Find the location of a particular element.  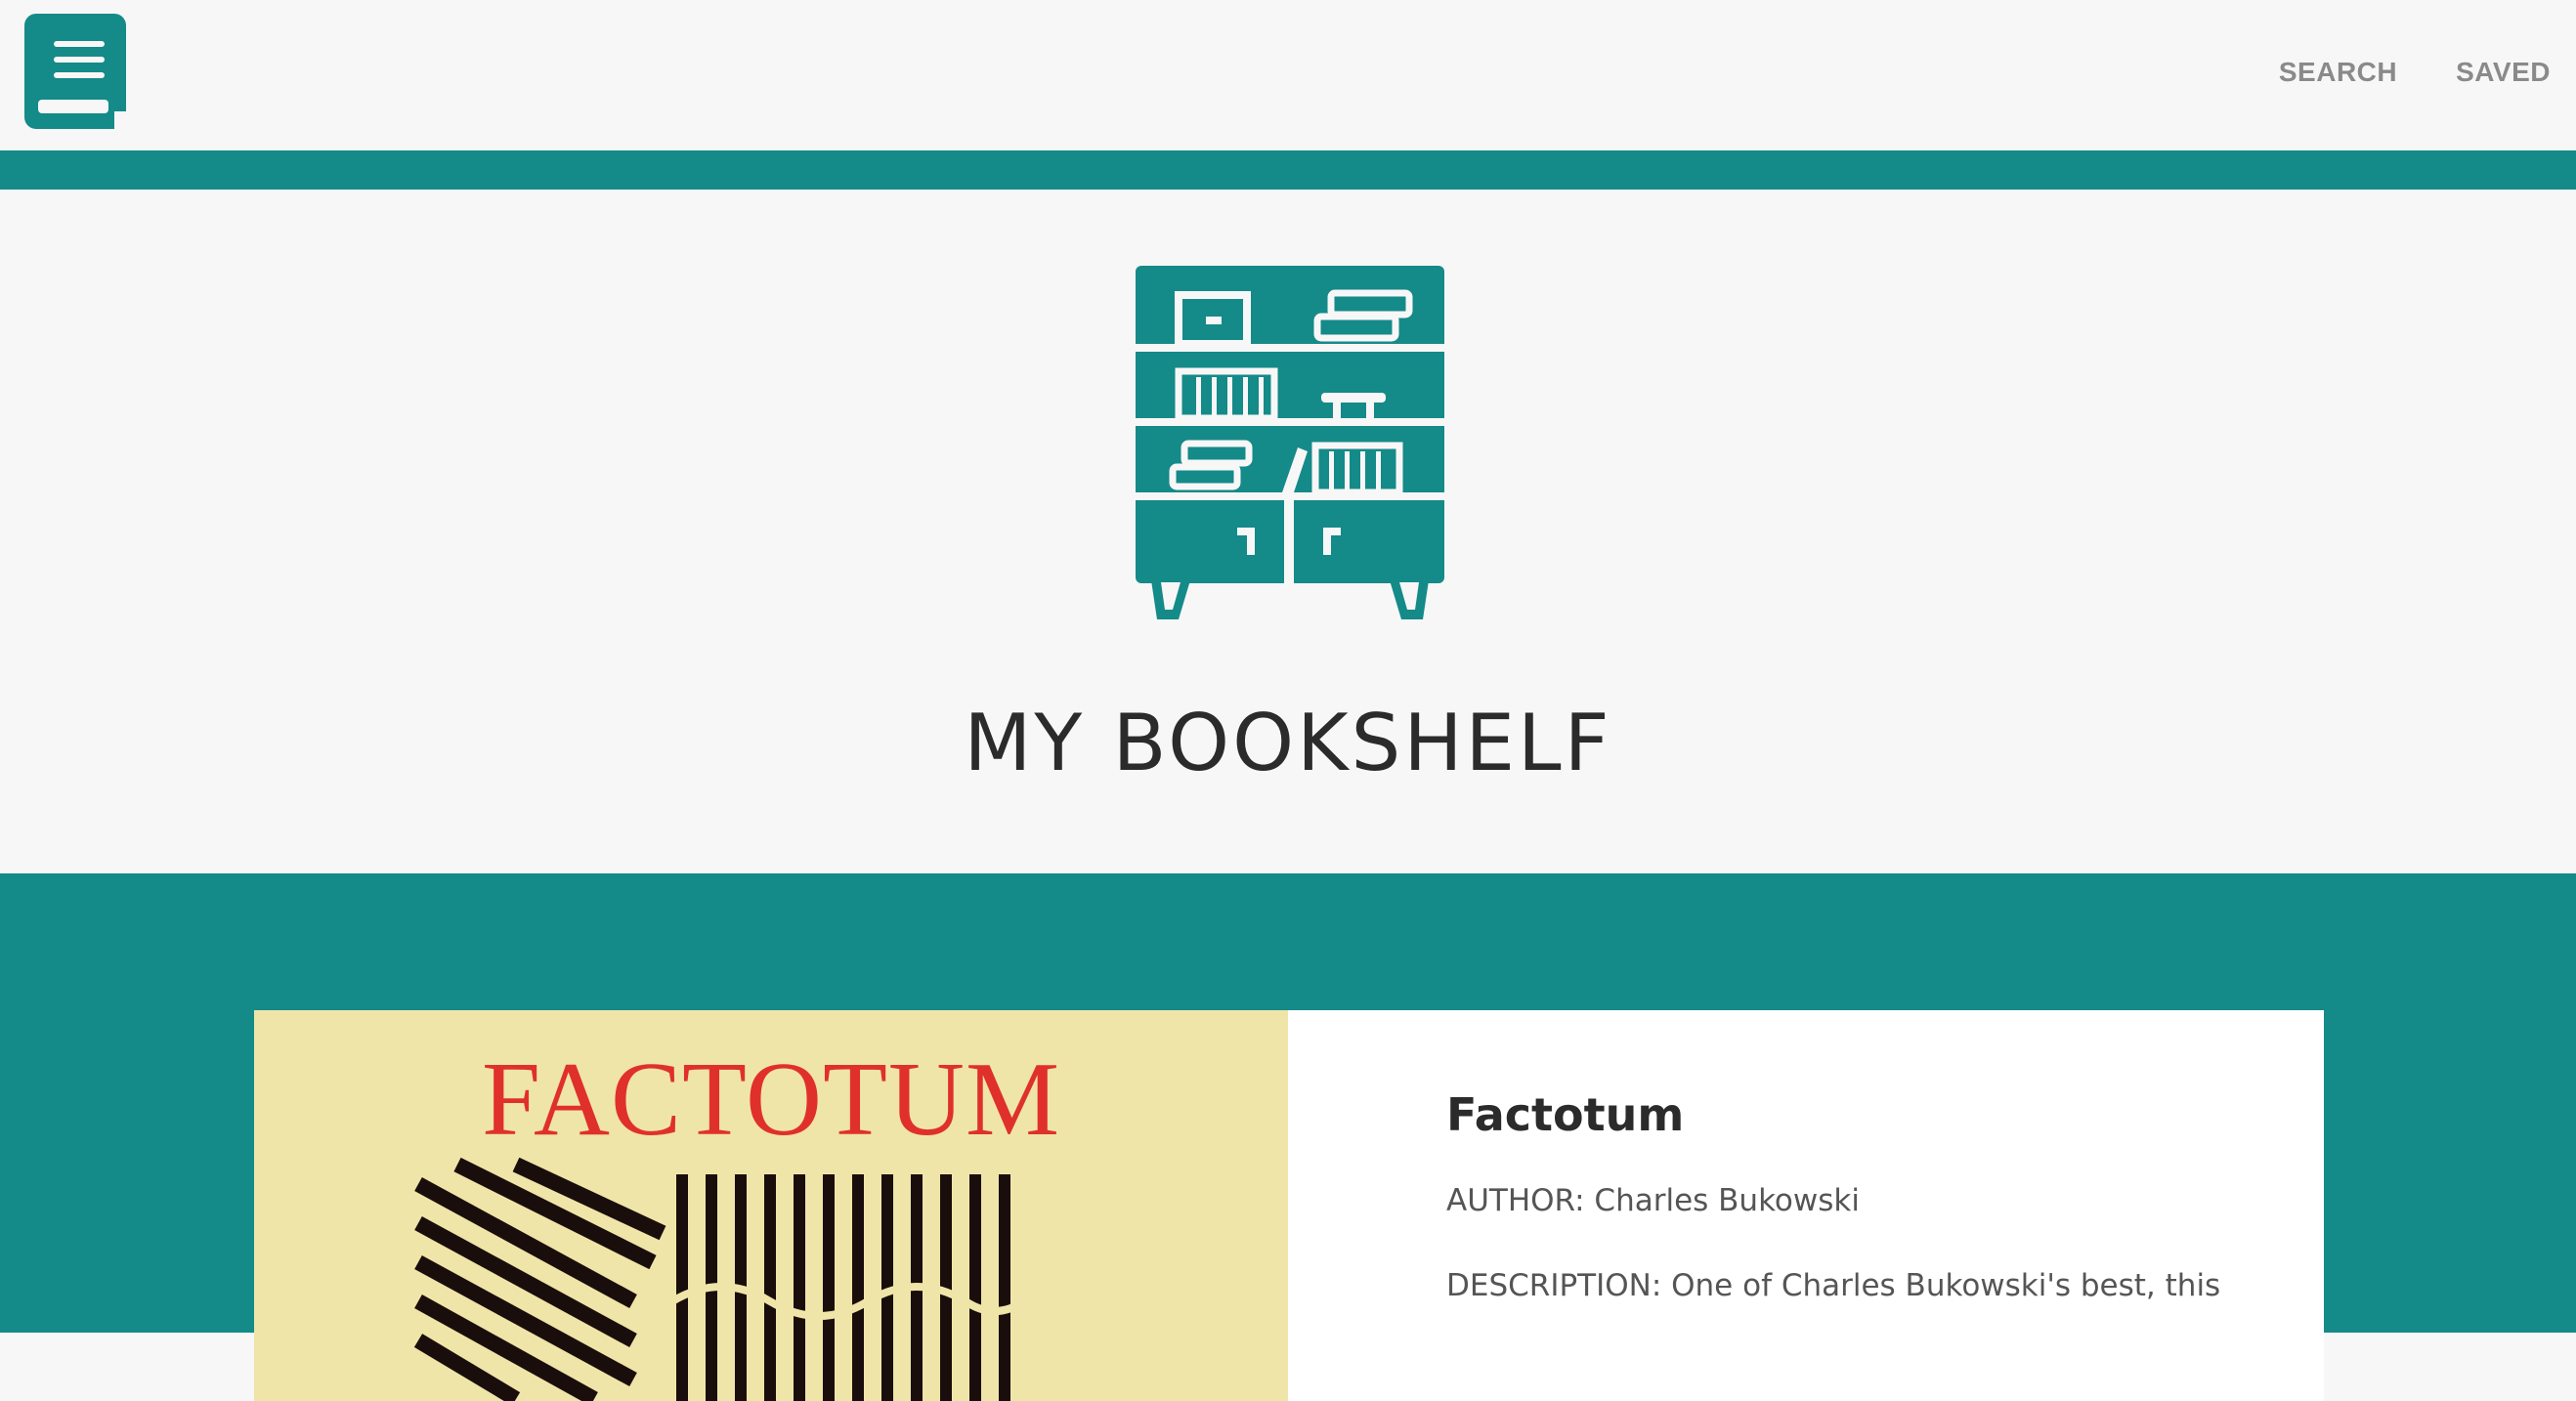

cover-art-pattern is located at coordinates (720, 1279).